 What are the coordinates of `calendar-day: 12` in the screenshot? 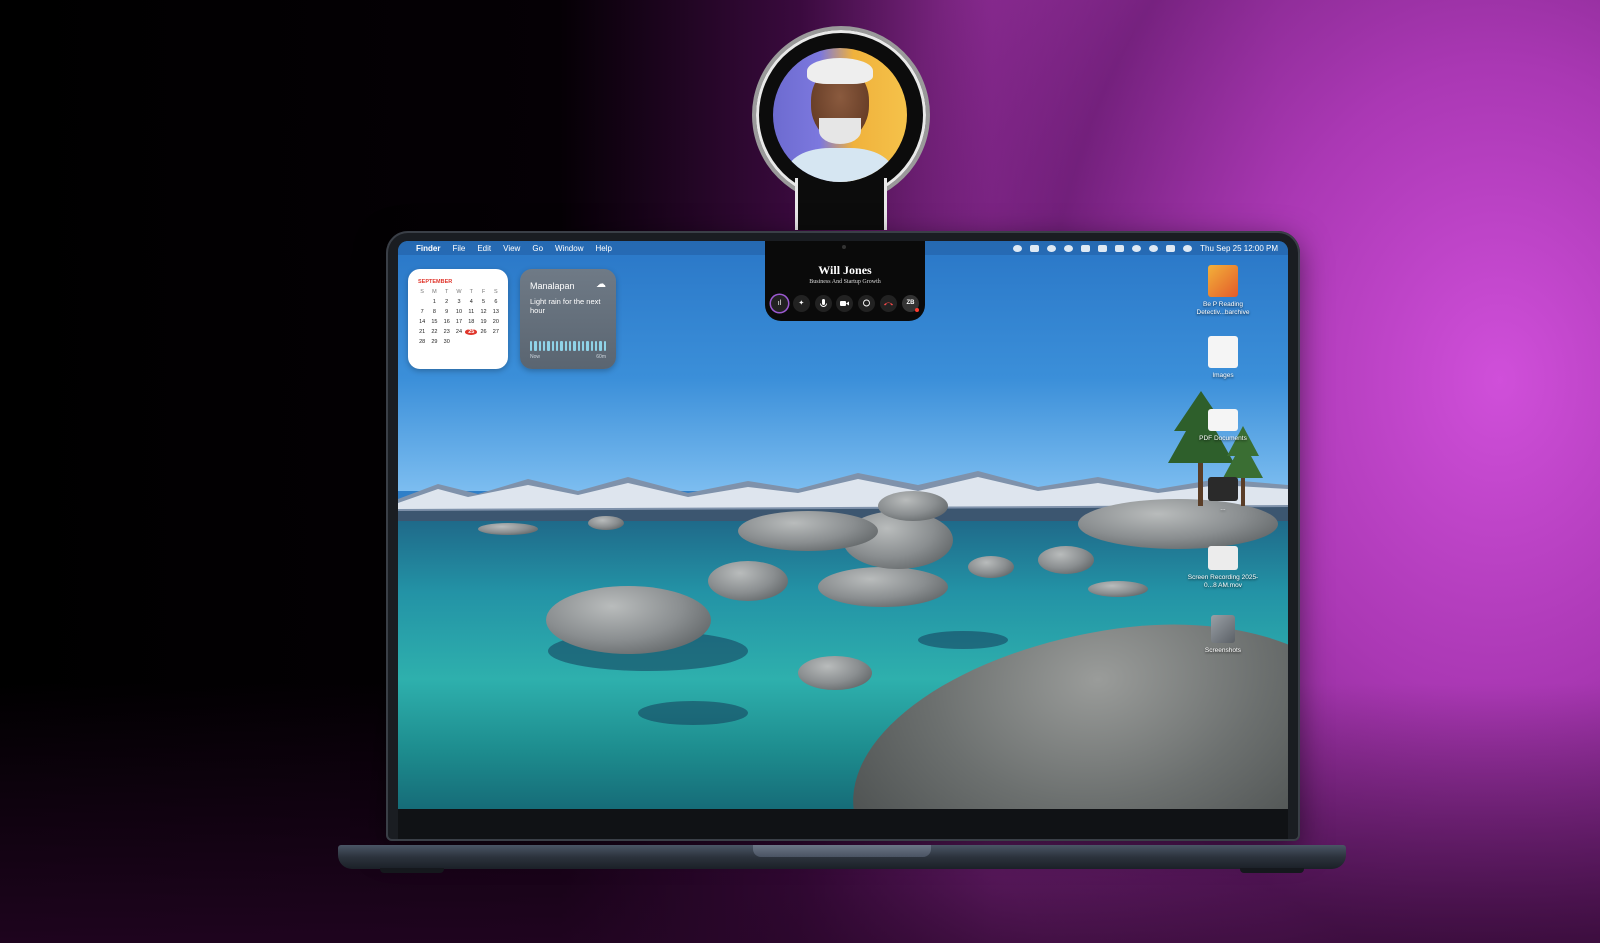 It's located at (483, 312).